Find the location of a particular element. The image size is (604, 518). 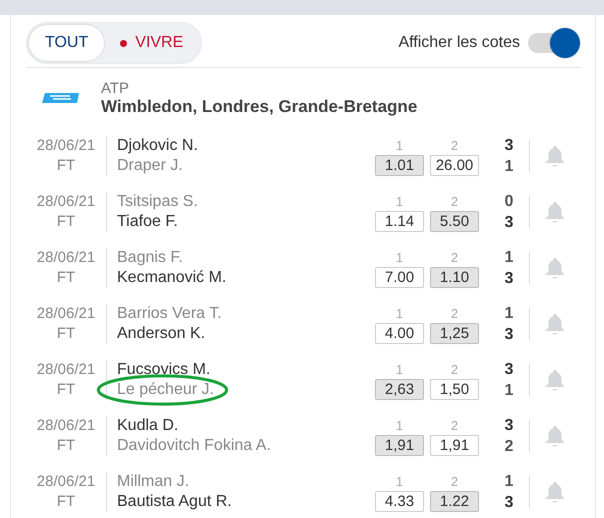

filter-tab: VIVRE is located at coordinates (152, 43).